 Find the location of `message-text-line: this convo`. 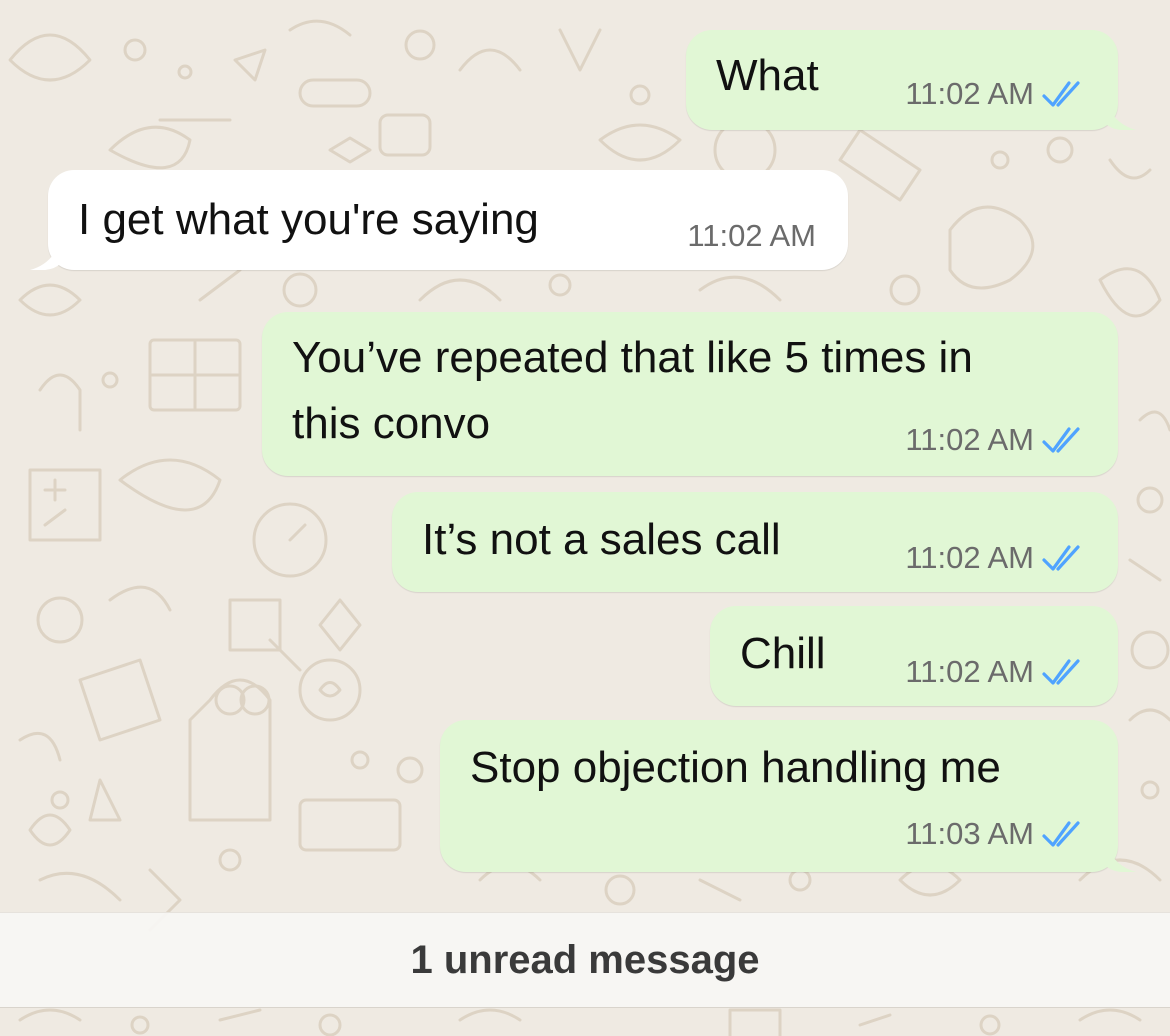

message-text-line: this convo is located at coordinates (391, 423).